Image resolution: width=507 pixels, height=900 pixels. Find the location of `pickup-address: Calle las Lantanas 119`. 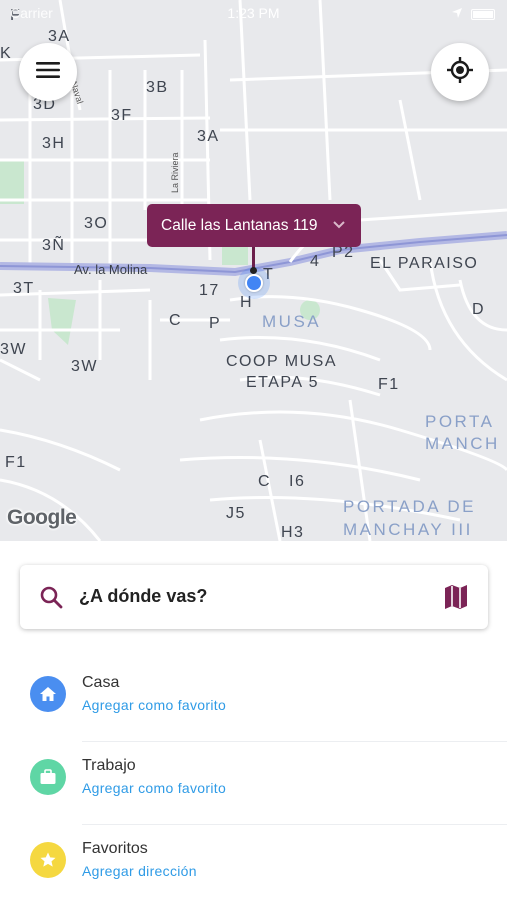

pickup-address: Calle las Lantanas 119 is located at coordinates (239, 225).